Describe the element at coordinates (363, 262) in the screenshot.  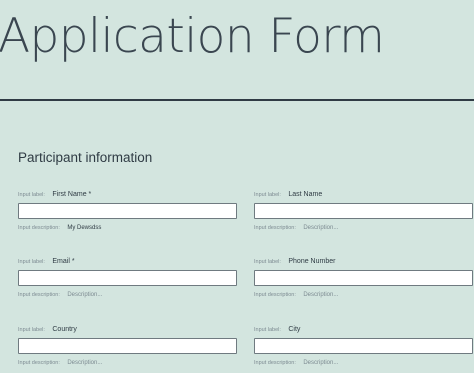
I see `field-label-row: Input label: Phone Number` at that location.